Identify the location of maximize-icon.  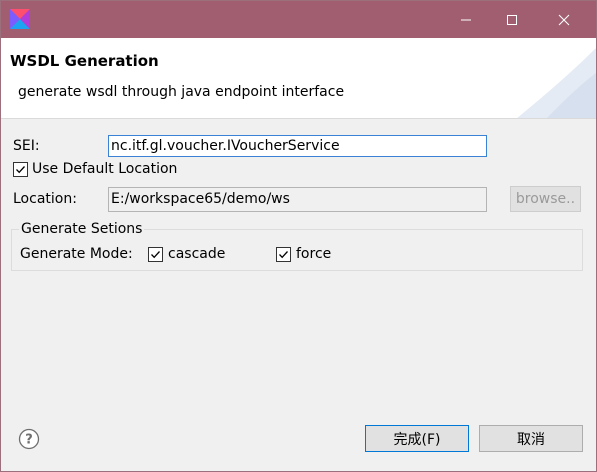
(512, 19).